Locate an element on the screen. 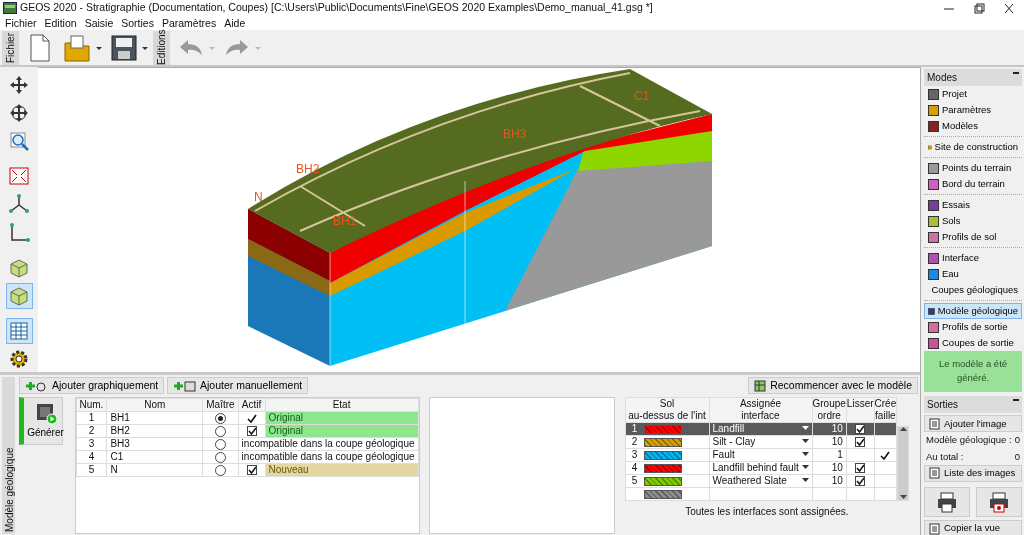 The image size is (1024, 535). plus-icon is located at coordinates (36, 385).